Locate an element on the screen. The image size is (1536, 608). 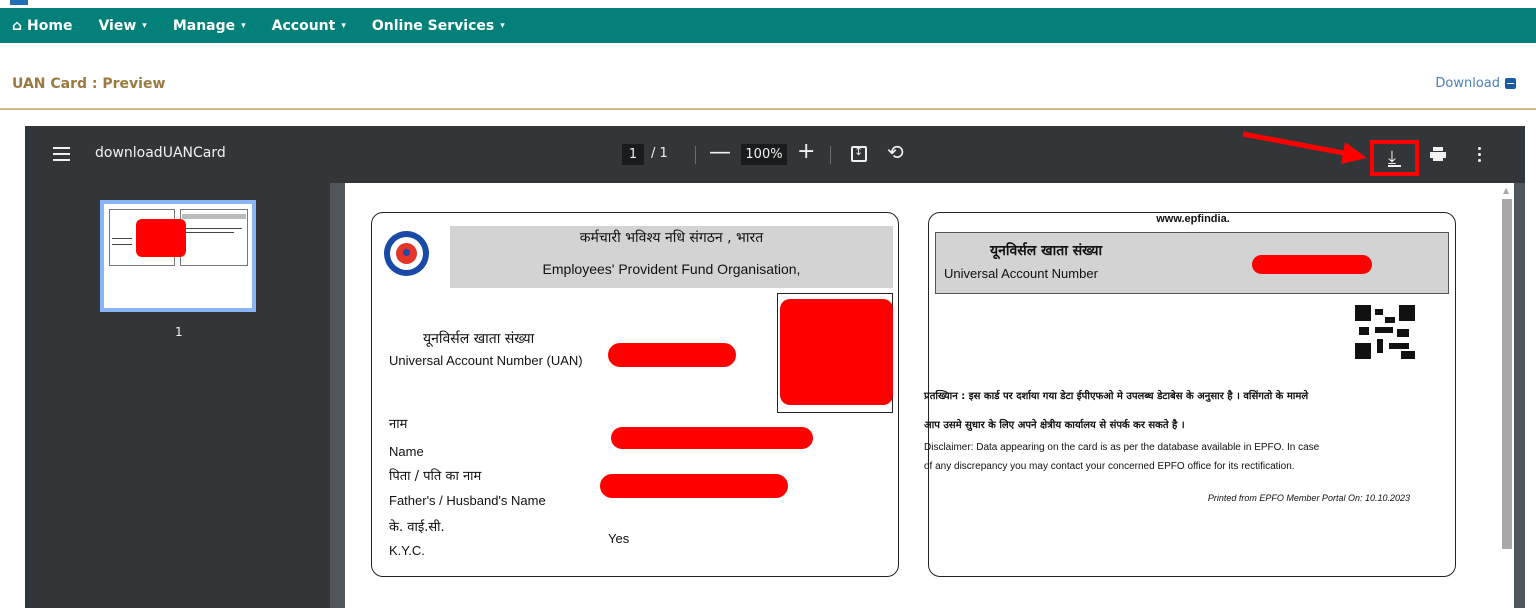
nav-account: Account ▾ is located at coordinates (309, 26).